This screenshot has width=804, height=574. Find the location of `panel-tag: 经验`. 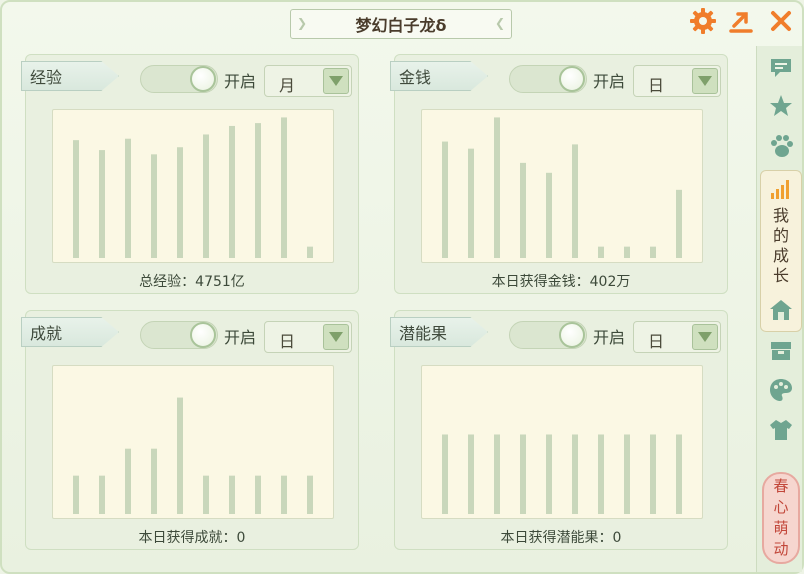

panel-tag: 经验 is located at coordinates (70, 76).